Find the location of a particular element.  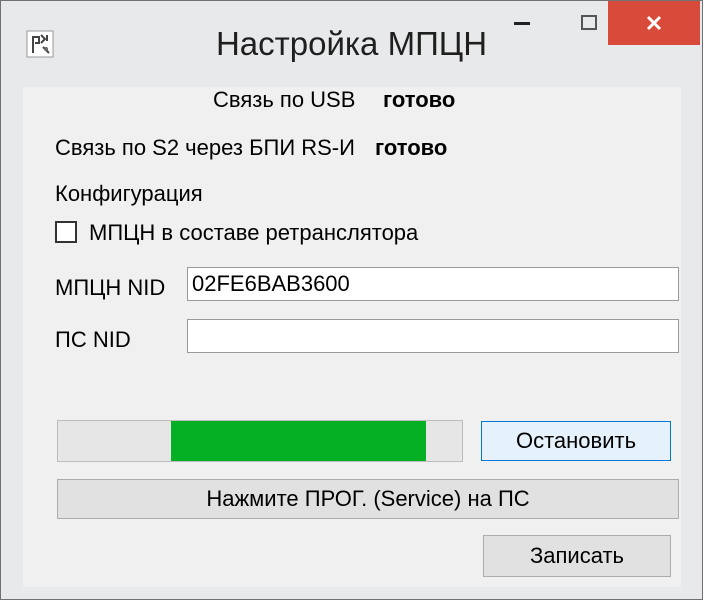

usb-status-value: готово is located at coordinates (419, 99).